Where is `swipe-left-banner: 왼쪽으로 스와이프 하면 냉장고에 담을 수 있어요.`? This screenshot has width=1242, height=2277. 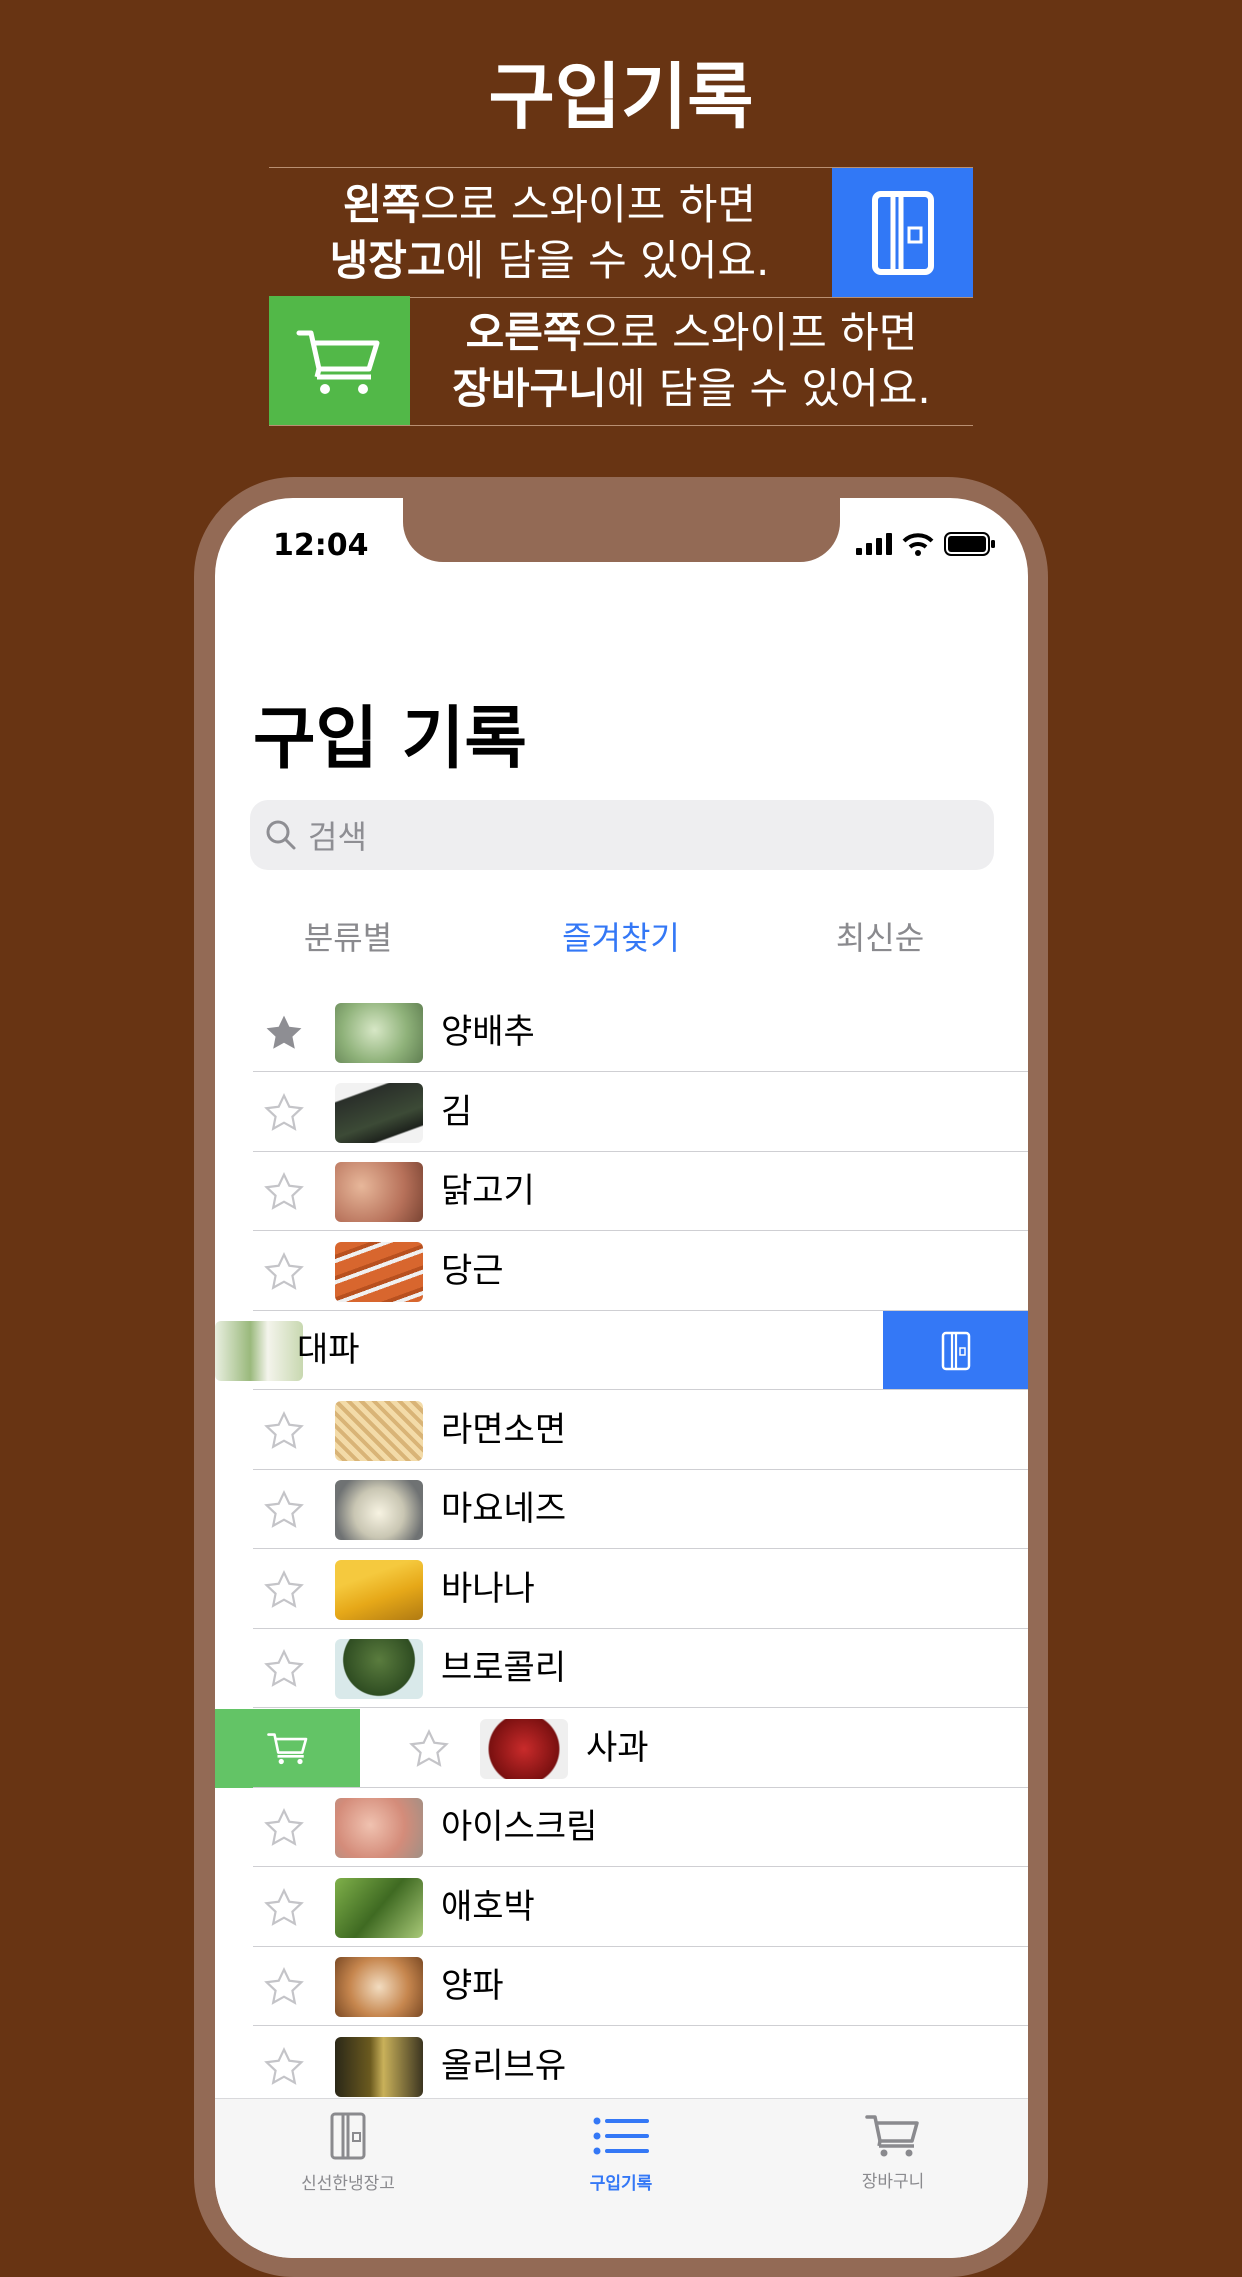 swipe-left-banner: 왼쪽으로 스와이프 하면 냉장고에 담을 수 있어요. is located at coordinates (621, 232).